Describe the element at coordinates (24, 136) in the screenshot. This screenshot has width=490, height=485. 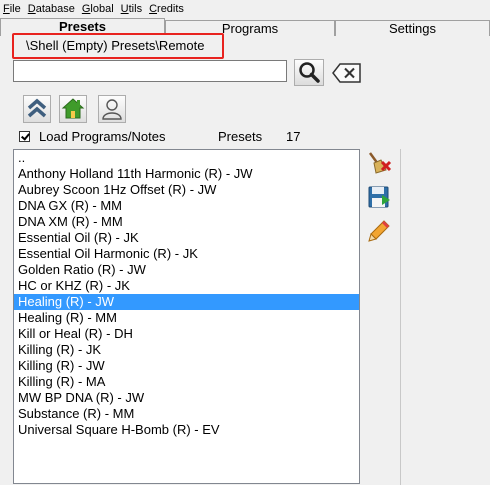
I see `load-programs-checkbox` at that location.